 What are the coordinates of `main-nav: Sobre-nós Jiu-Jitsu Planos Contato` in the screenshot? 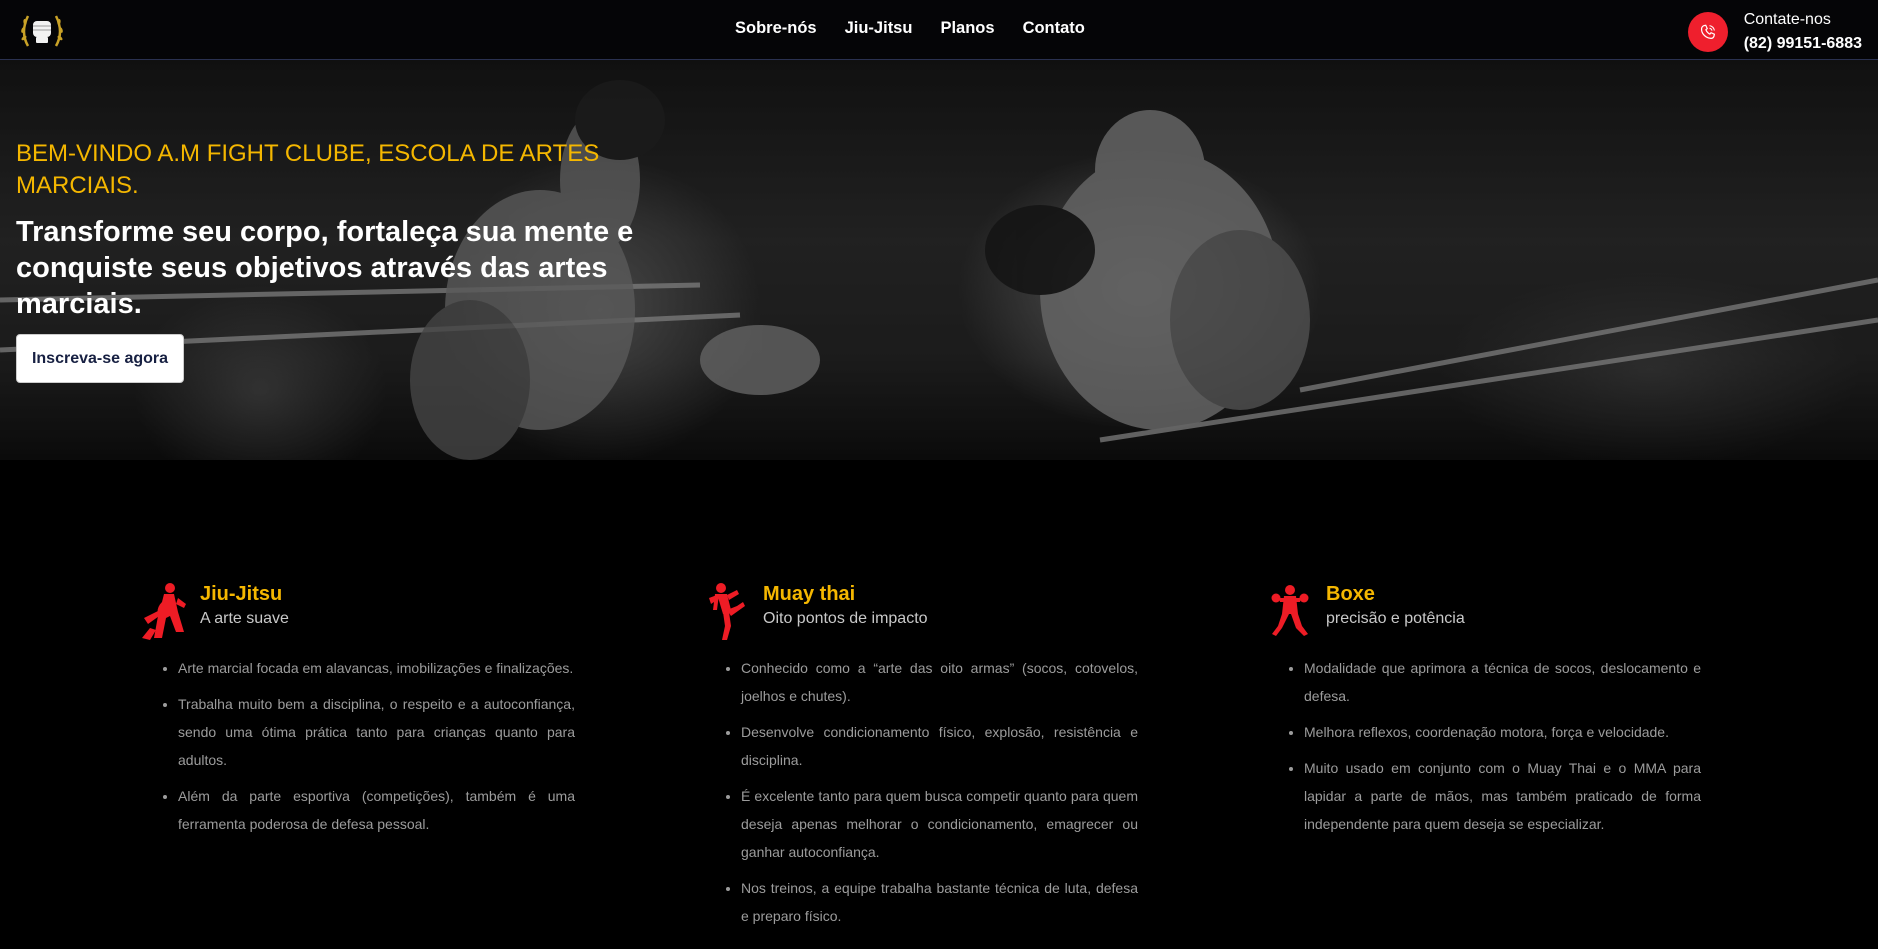 It's located at (910, 28).